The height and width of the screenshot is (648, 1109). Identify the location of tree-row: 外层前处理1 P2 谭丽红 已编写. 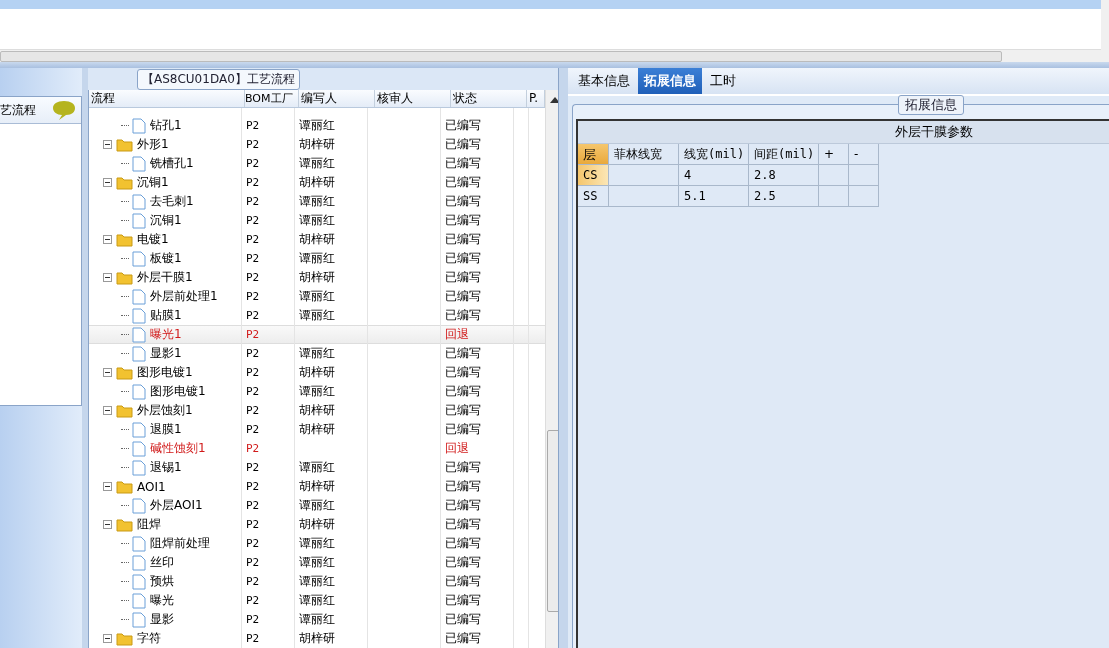
(317, 296).